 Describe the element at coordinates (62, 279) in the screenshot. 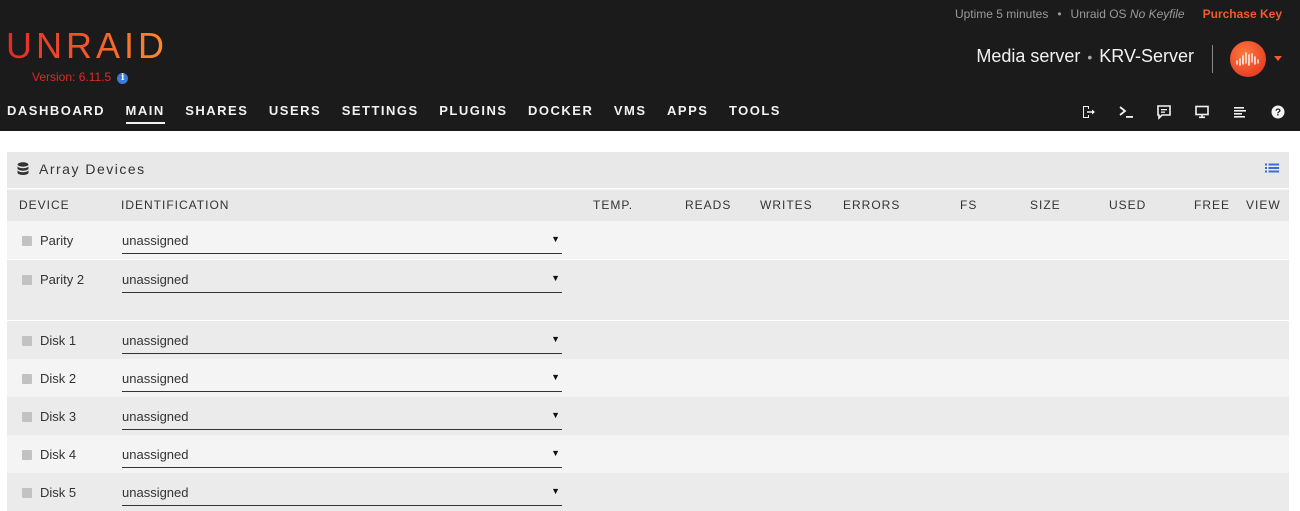

I see `device-name: Parity 2` at that location.